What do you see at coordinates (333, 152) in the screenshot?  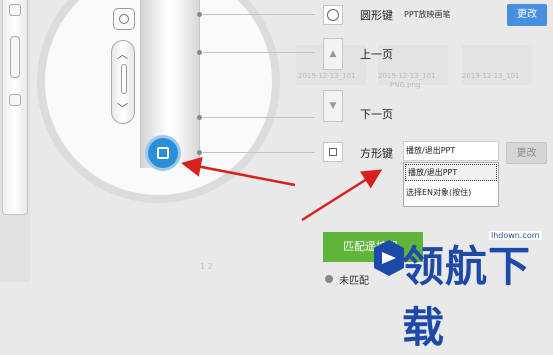 I see `square-key-icon` at bounding box center [333, 152].